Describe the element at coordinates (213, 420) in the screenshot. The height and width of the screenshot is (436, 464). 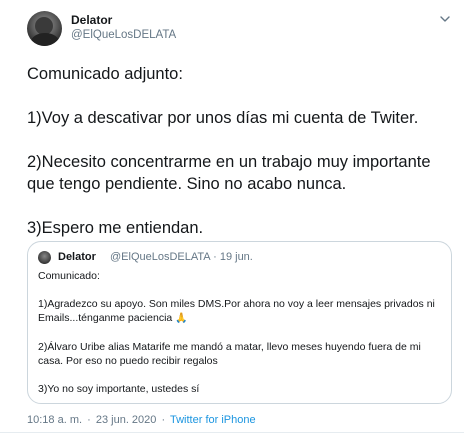
I see `tweet-source-link: Twitter for iPhone` at that location.